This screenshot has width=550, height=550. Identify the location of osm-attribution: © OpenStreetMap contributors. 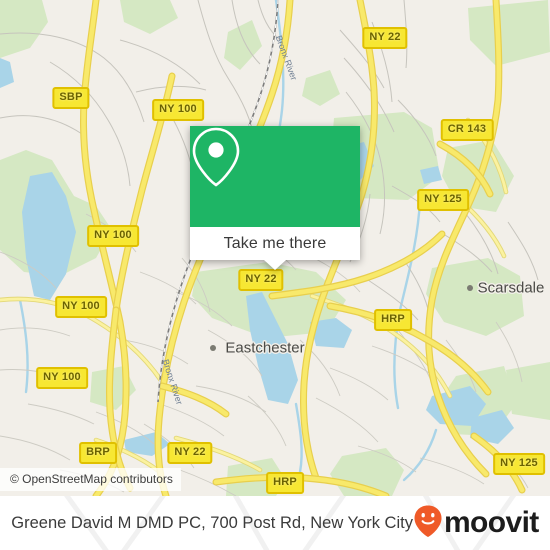
(90, 479).